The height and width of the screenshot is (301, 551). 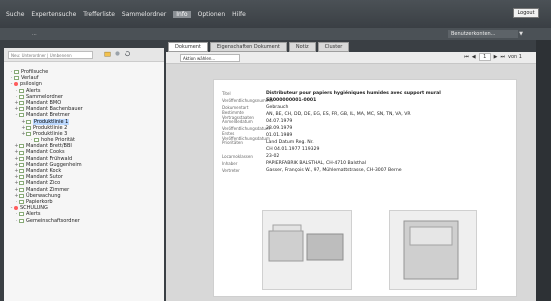 What do you see at coordinates (273, 156) in the screenshot?
I see `field-value: 23-02` at bounding box center [273, 156].